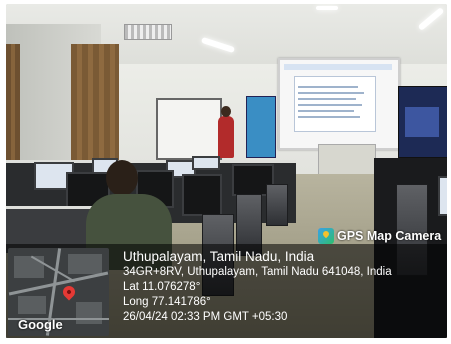 The image size is (451, 344). Describe the element at coordinates (148, 32) in the screenshot. I see `ceiling-vent` at that location.